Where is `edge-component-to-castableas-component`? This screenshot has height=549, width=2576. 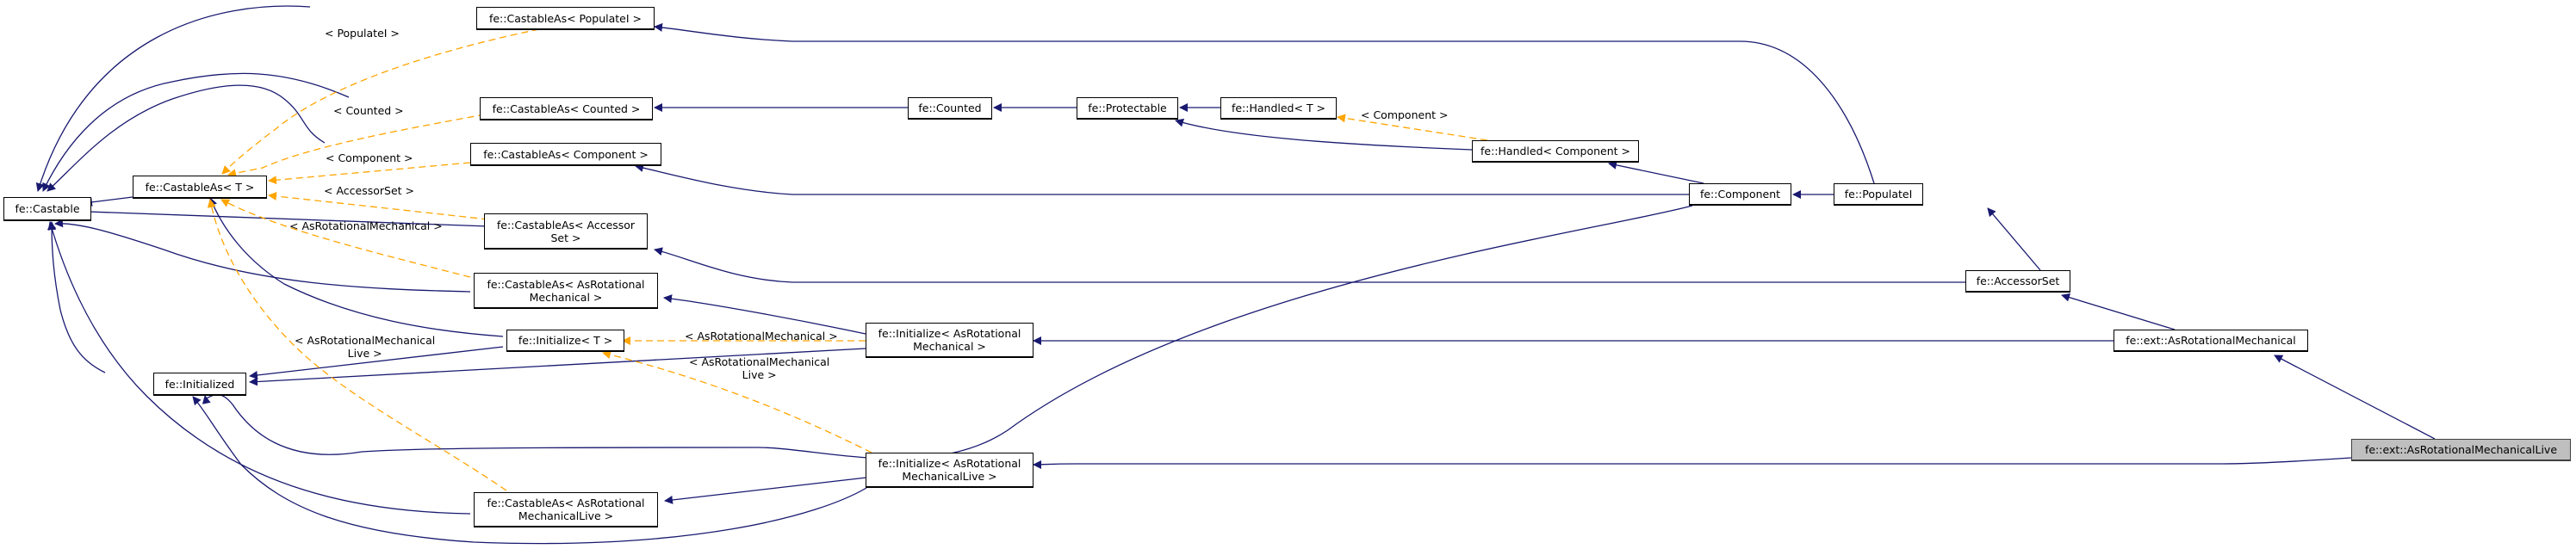
edge-component-to-castableas-component is located at coordinates (1162, 179).